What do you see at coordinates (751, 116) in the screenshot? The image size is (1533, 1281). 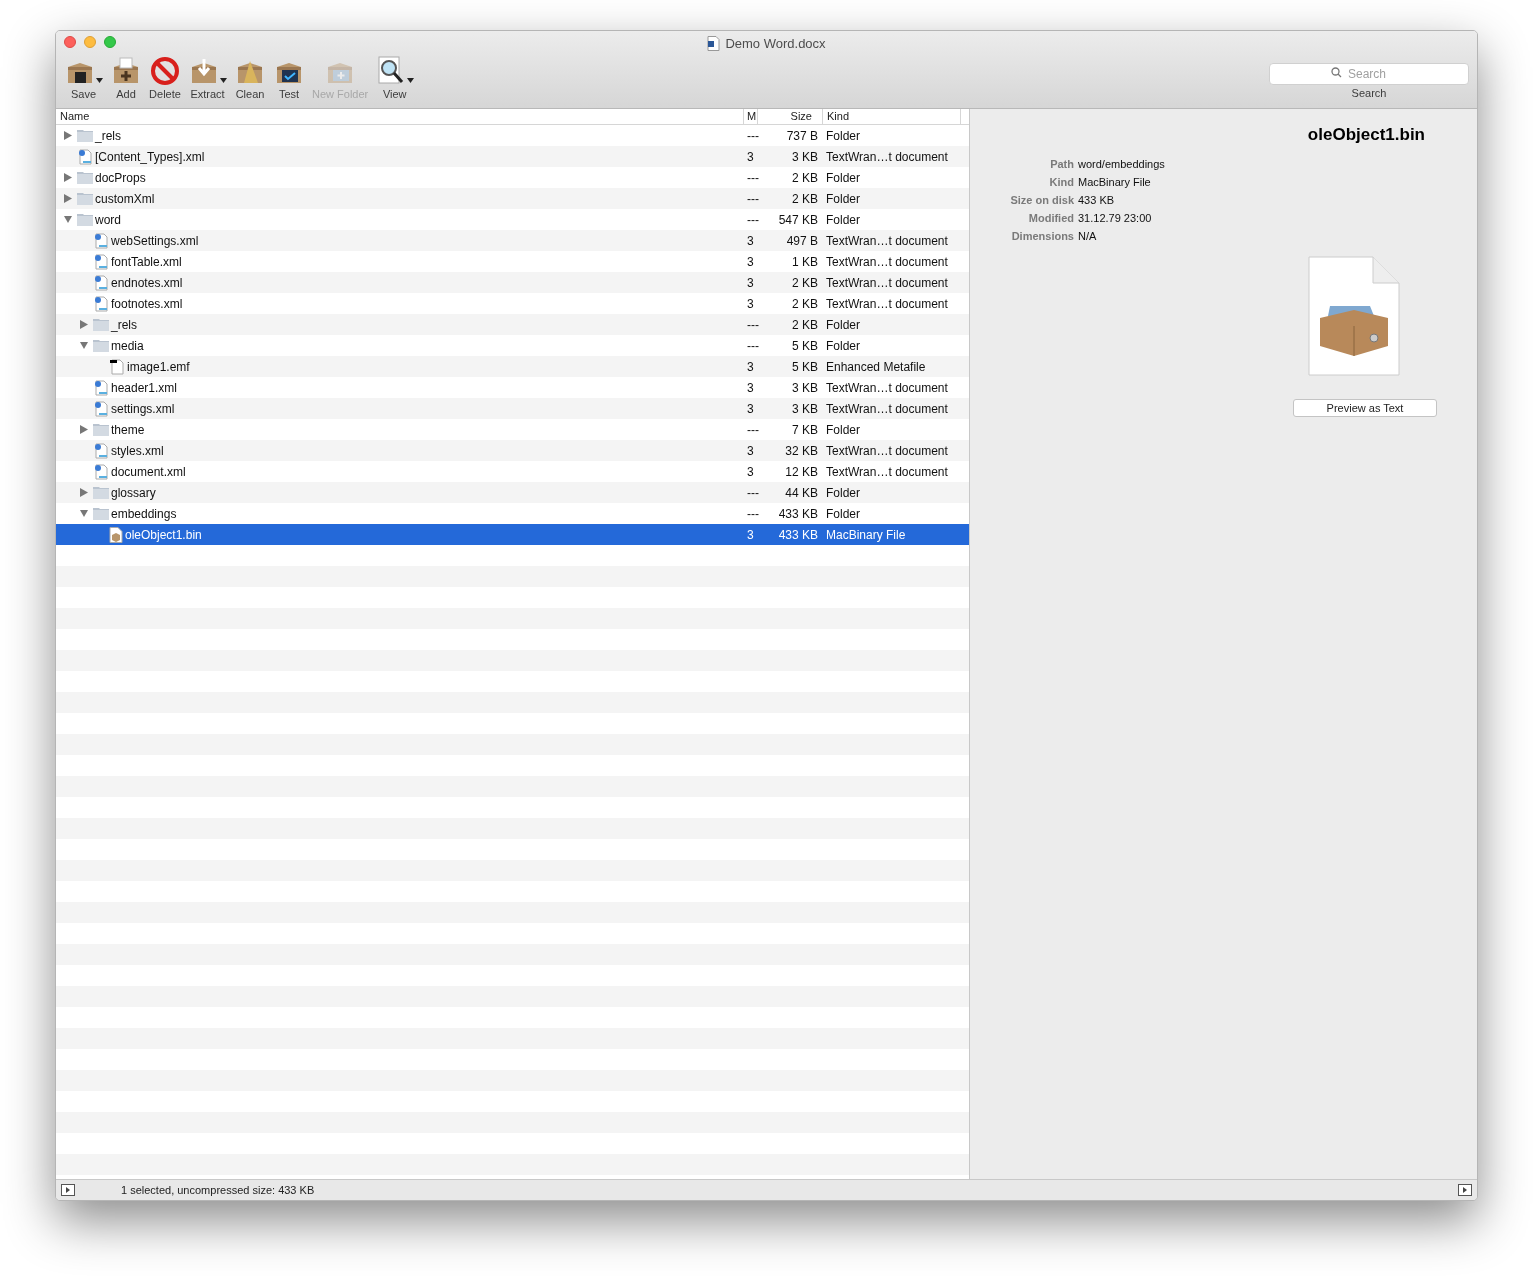 I see `column-header: M` at bounding box center [751, 116].